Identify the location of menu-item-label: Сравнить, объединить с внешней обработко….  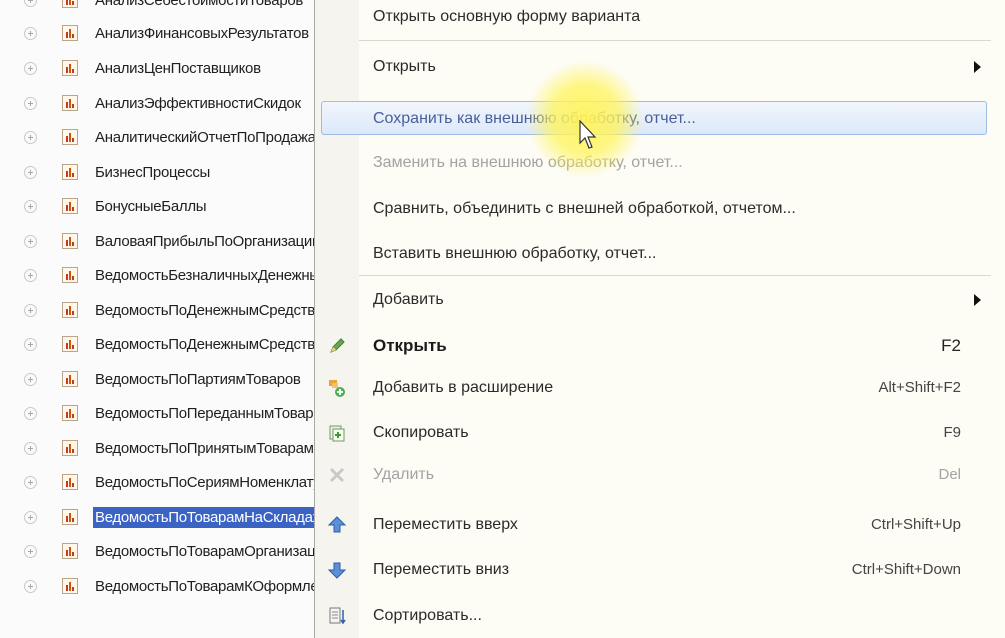
(584, 208).